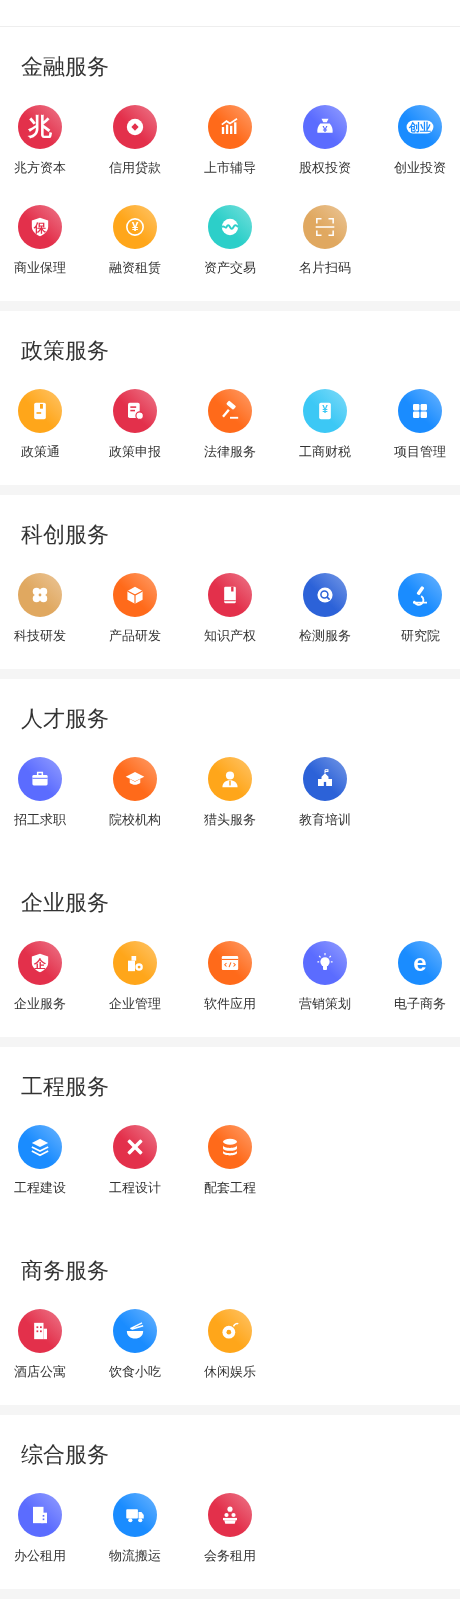 The height and width of the screenshot is (1600, 460). I want to click on chart-icon, so click(230, 127).